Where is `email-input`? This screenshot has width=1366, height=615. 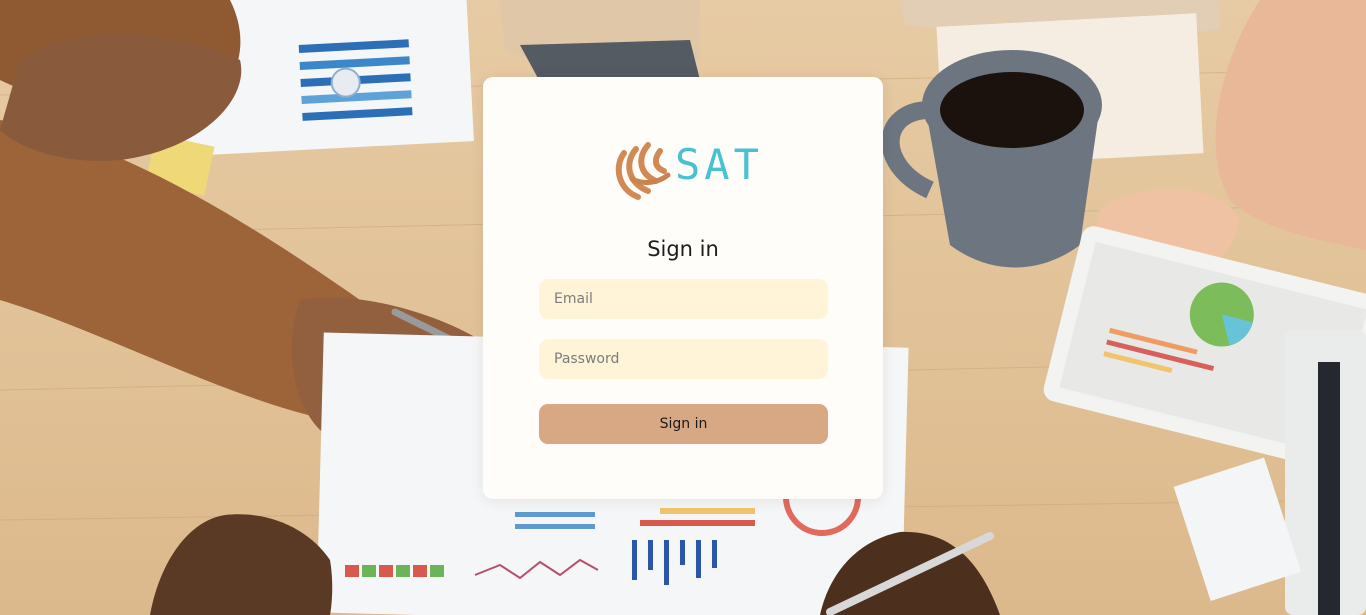
email-input is located at coordinates (683, 299).